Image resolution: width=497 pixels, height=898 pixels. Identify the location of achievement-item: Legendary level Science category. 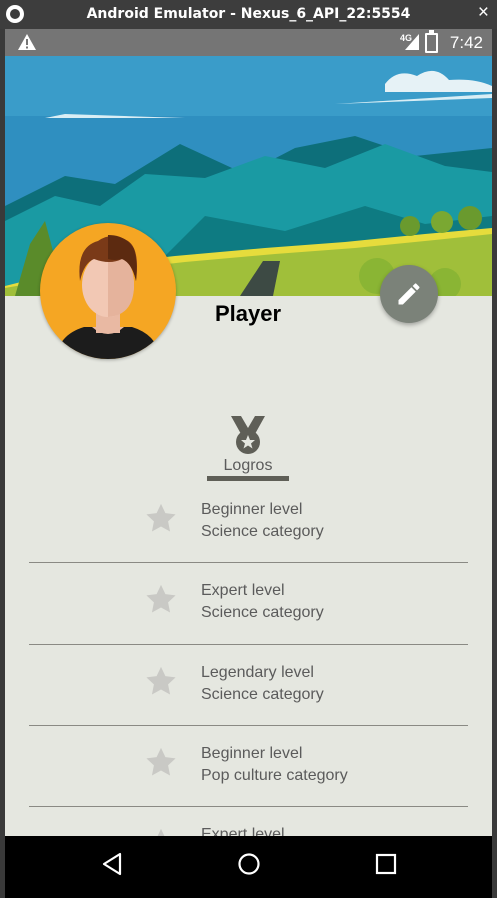
(248, 704).